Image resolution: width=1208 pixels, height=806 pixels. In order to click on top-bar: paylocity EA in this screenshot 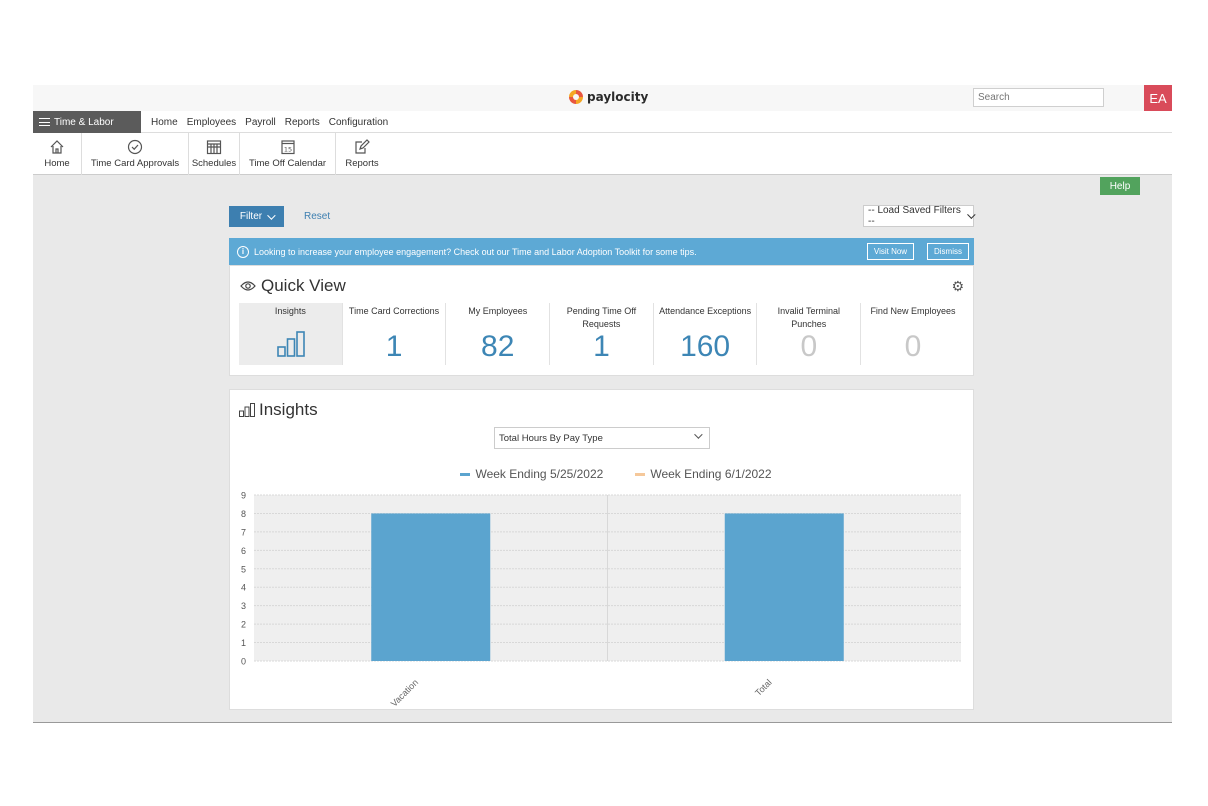, I will do `click(602, 98)`.